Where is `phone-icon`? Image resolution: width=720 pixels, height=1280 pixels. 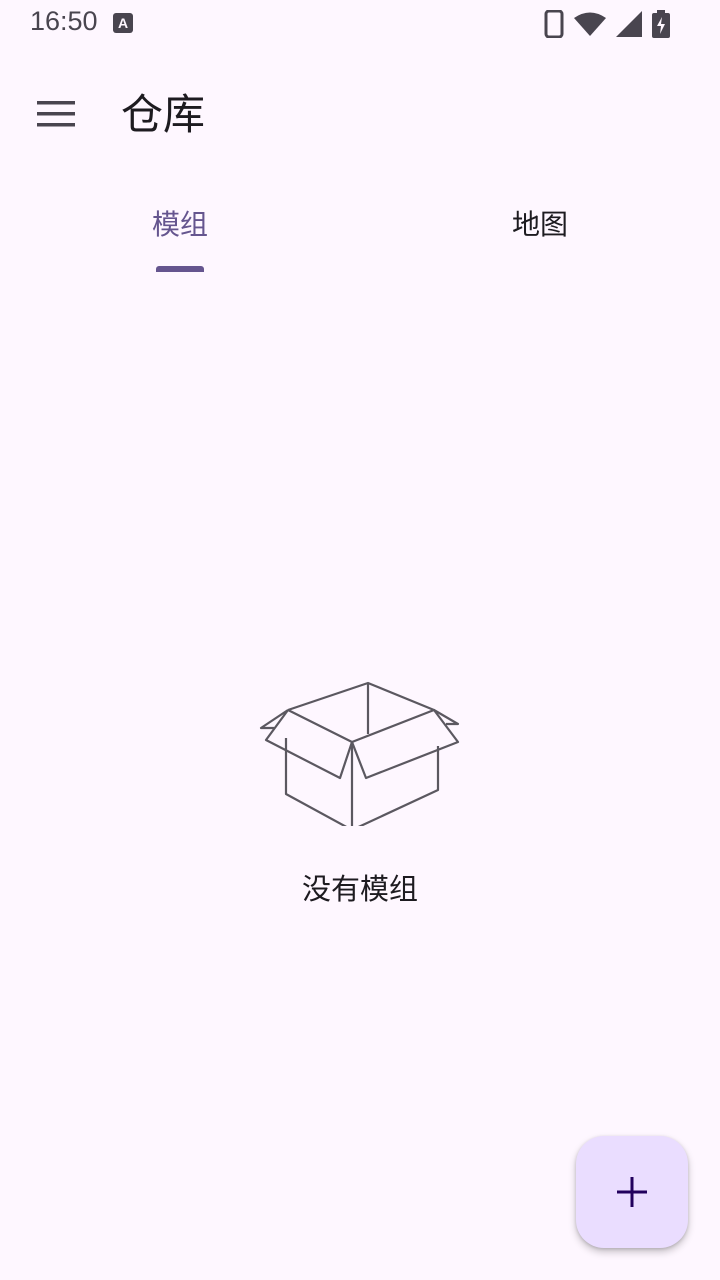 phone-icon is located at coordinates (554, 24).